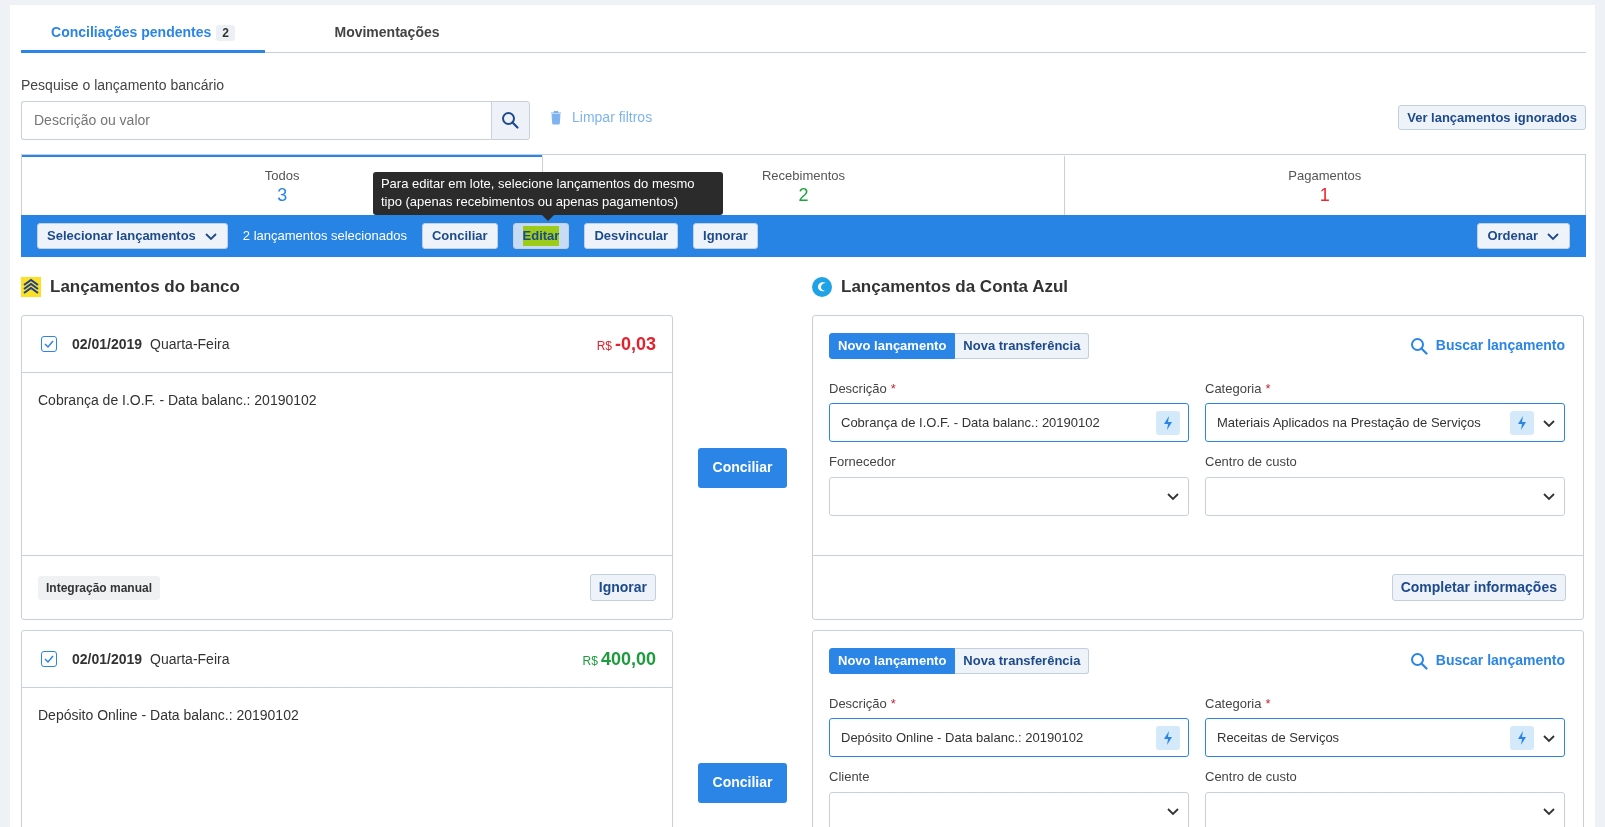 The width and height of the screenshot is (1605, 827). I want to click on ignore-button: Ignorar, so click(622, 587).